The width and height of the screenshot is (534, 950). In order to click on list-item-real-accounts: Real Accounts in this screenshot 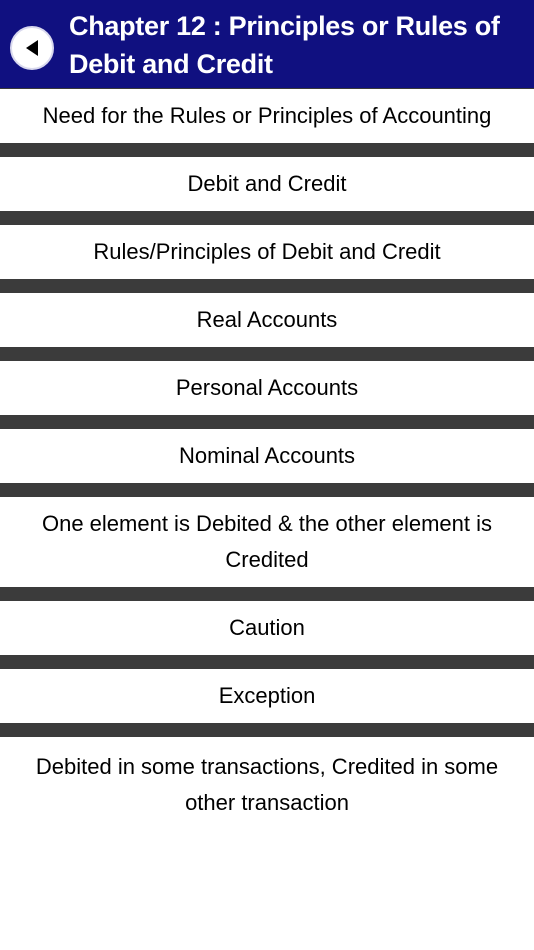, I will do `click(267, 320)`.